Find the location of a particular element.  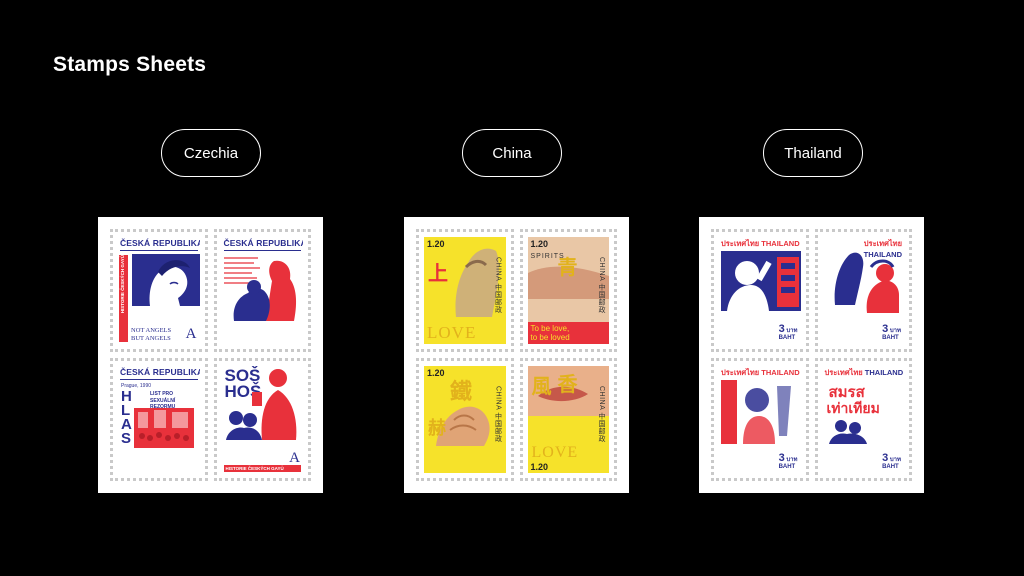

czechia-stamp-4: SOŠ HOŠ HISTORIE ČESKÝCH GAYŮ A is located at coordinates (262, 419).